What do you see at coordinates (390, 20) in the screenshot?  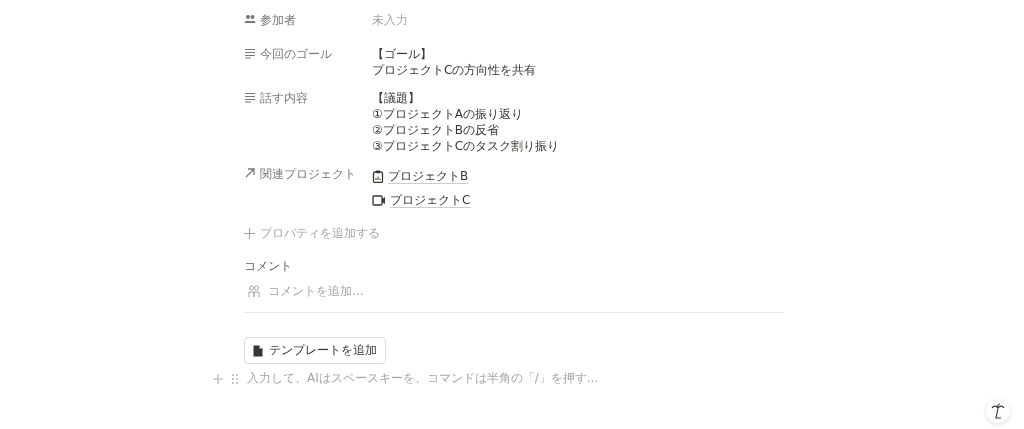 I see `empty-value: 未入力` at bounding box center [390, 20].